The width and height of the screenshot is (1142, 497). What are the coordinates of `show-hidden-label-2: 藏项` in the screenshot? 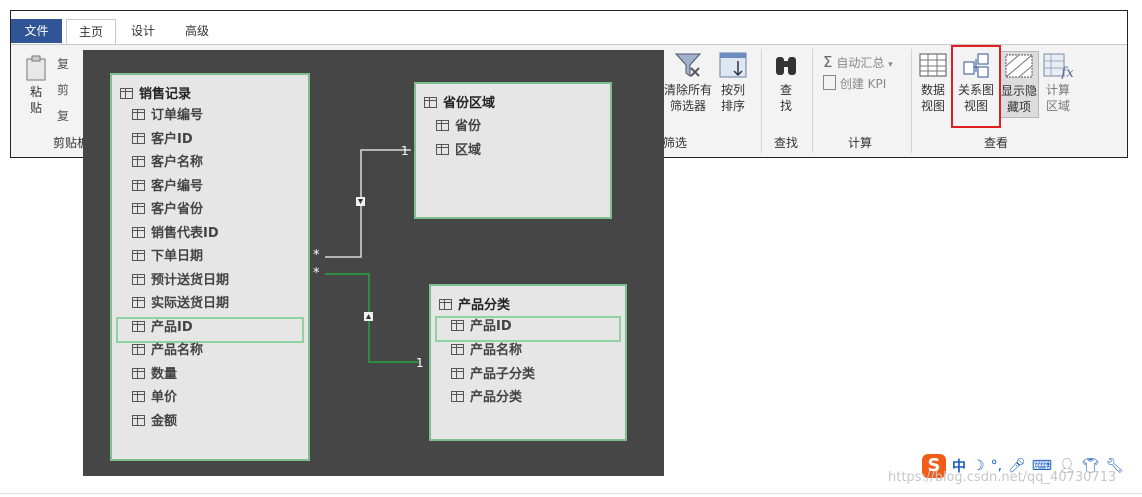 It's located at (1018, 107).